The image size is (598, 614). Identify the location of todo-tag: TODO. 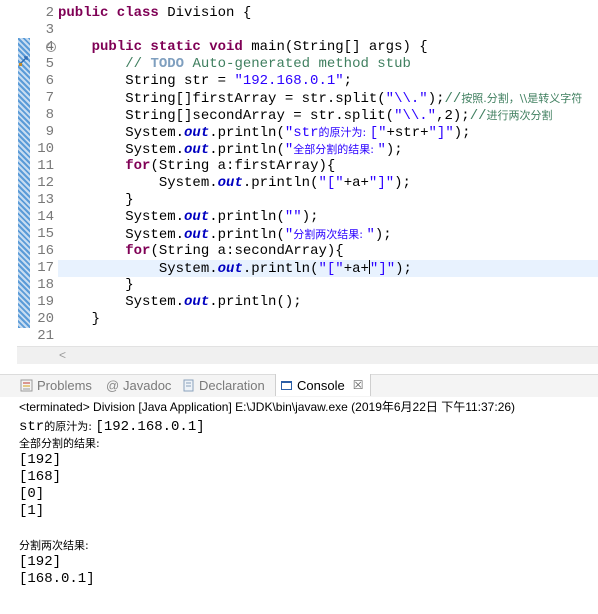
(167, 64).